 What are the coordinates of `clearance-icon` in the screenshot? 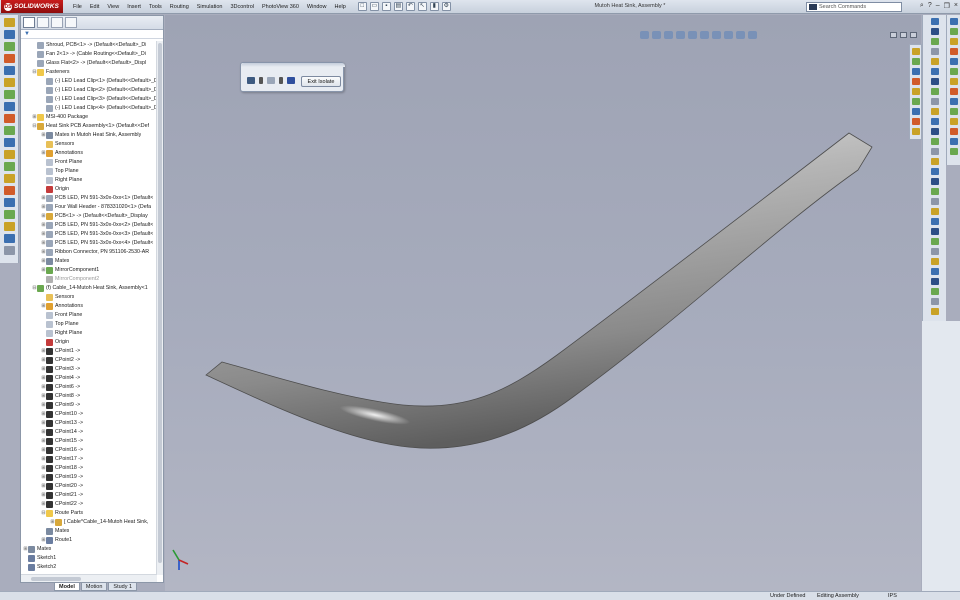 It's located at (9, 178).